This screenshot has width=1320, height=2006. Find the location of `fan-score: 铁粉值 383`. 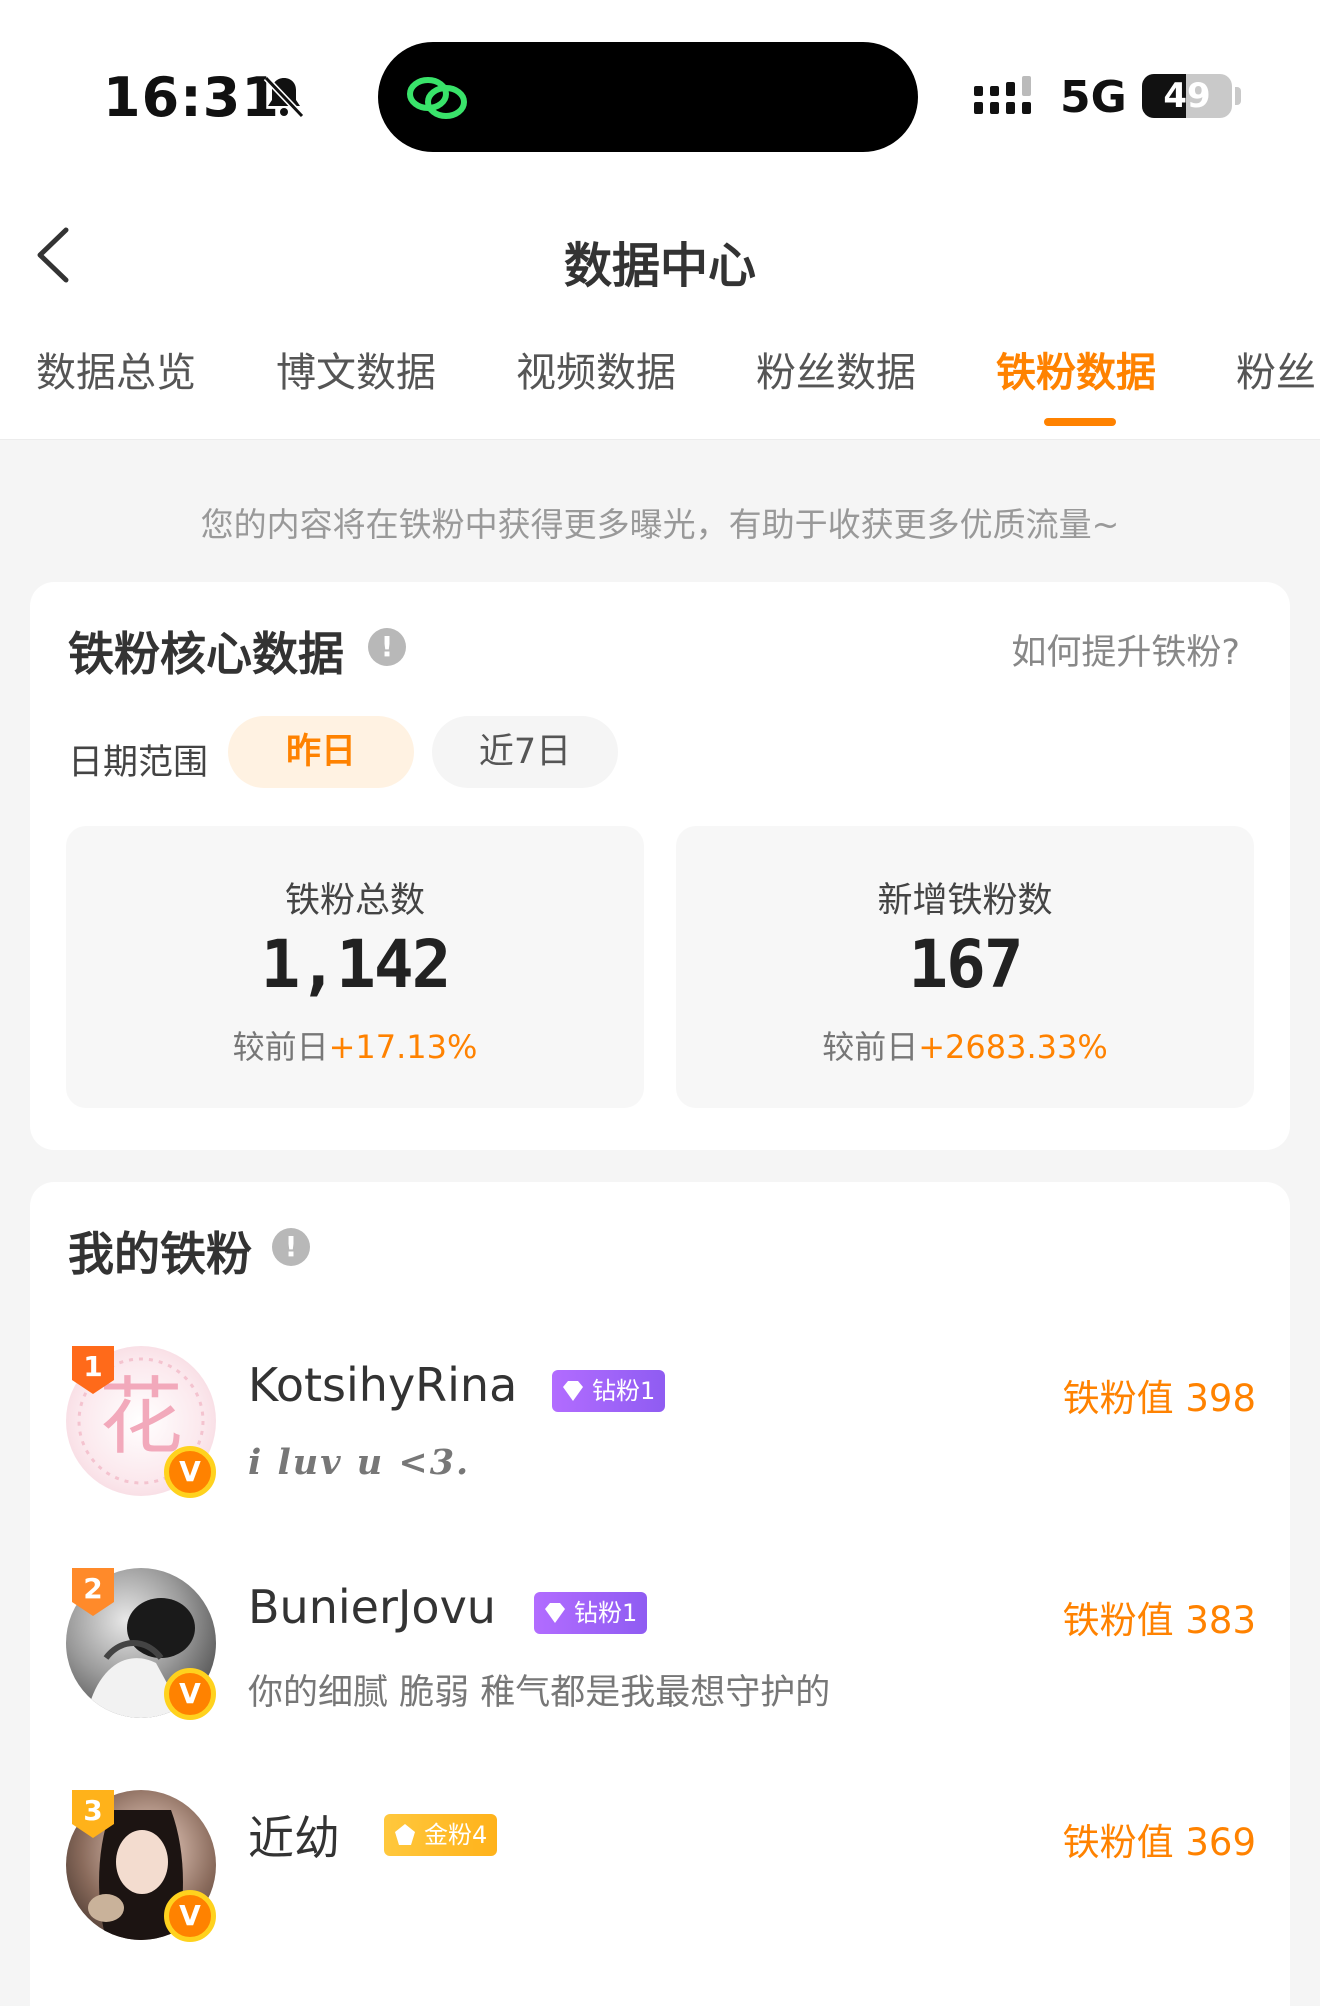

fan-score: 铁粉值 383 is located at coordinates (1159, 1620).